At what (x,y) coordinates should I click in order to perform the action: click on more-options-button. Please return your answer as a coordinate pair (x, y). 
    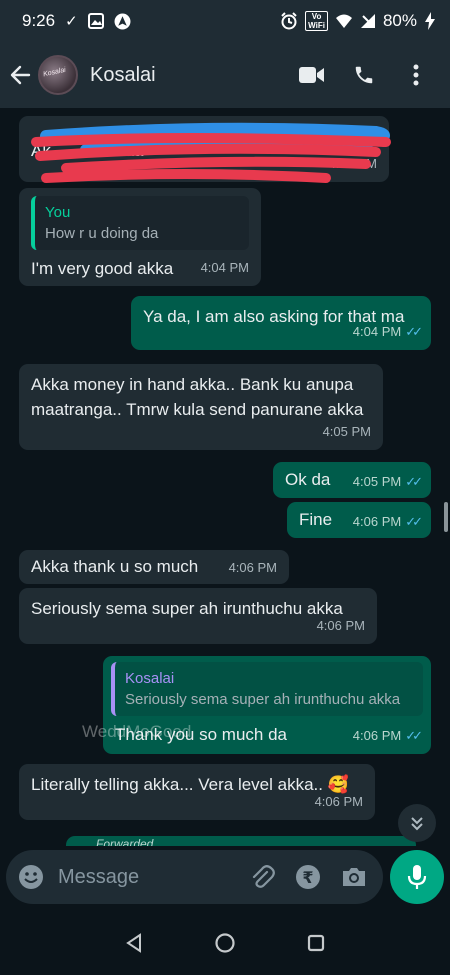
    Looking at the image, I should click on (416, 75).